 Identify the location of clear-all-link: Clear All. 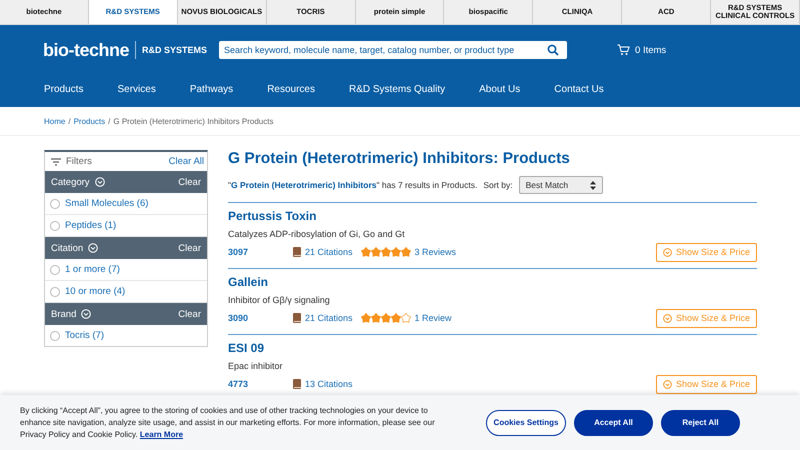
(186, 161).